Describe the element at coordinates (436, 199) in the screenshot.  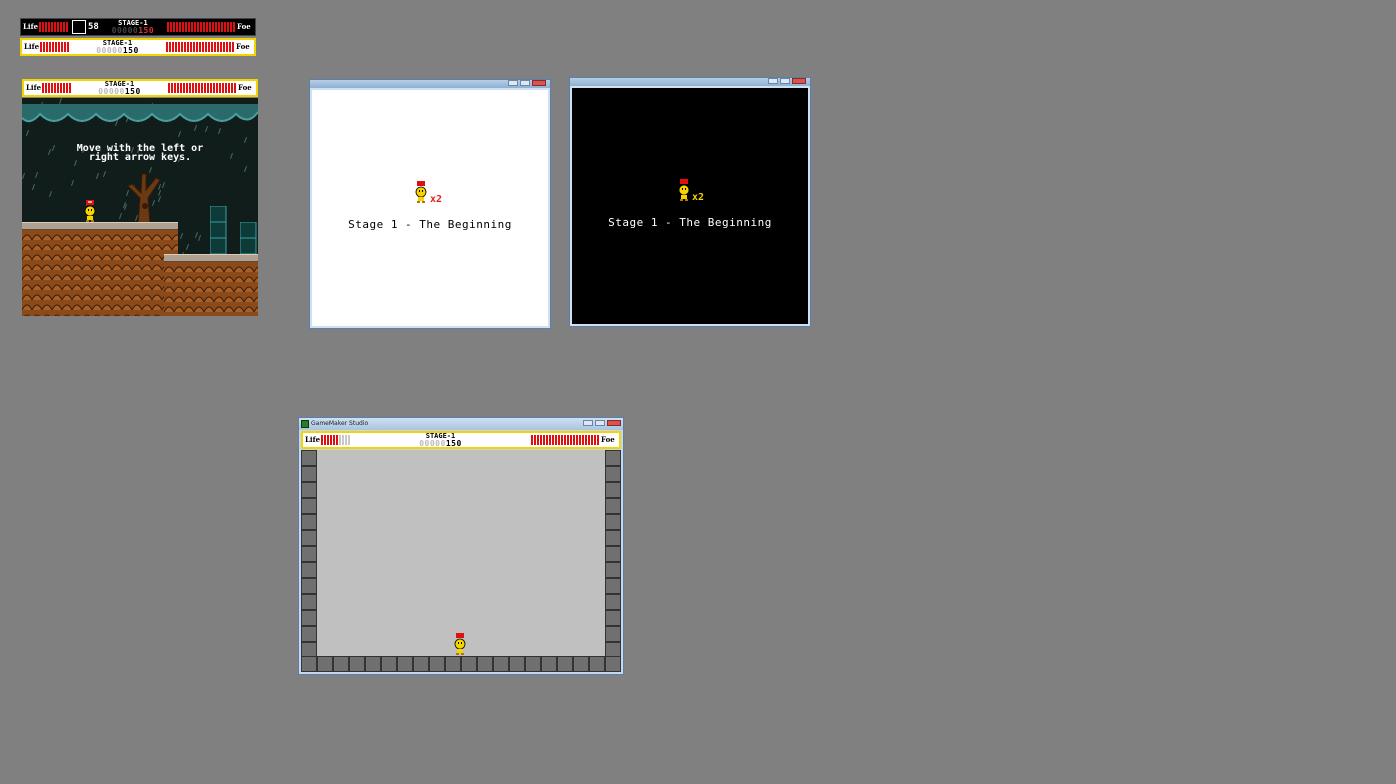
I see `lives-count: x2` at that location.